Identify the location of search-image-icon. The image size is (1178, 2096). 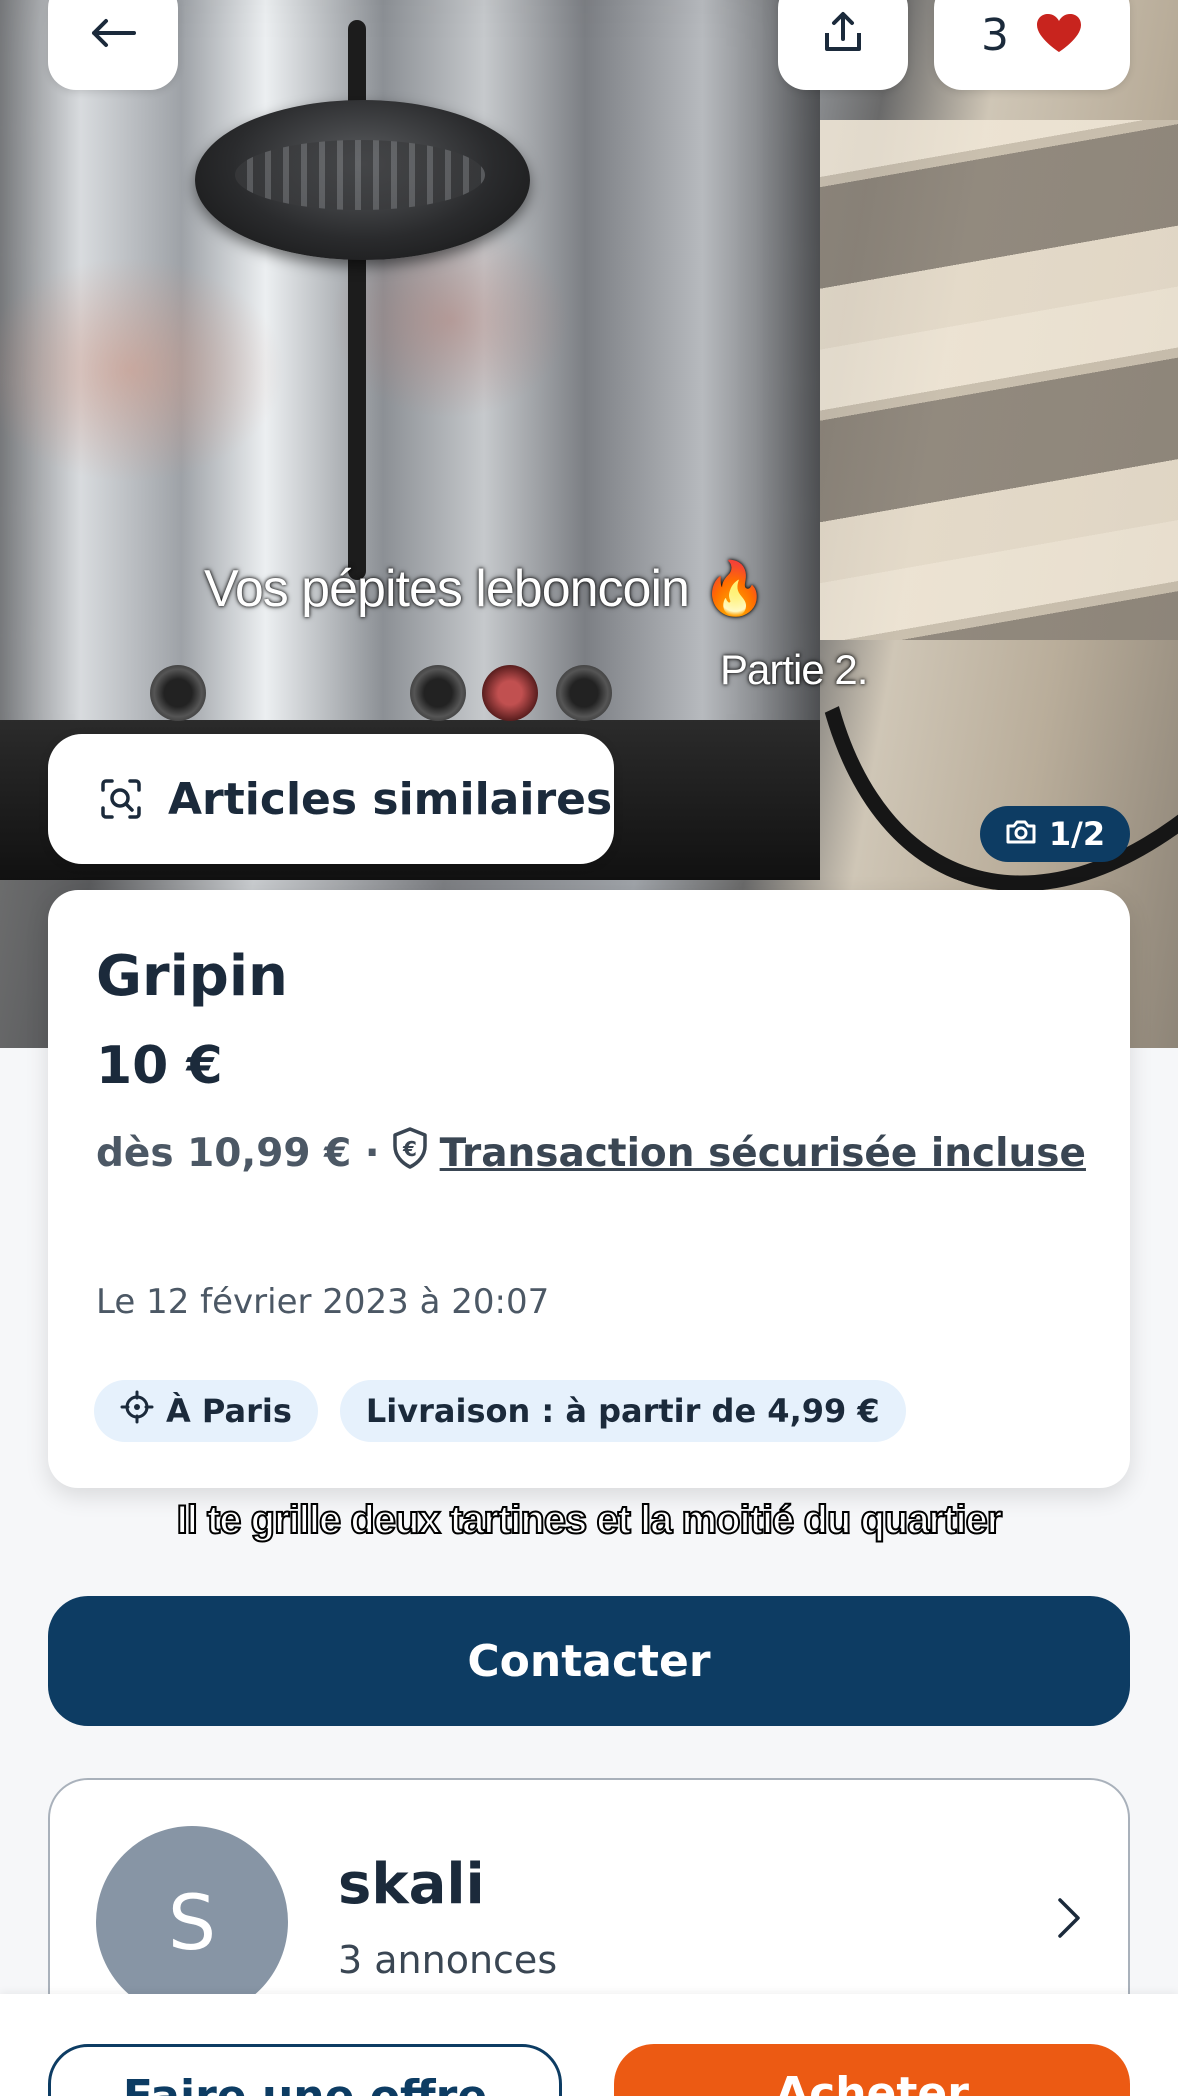
(121, 799).